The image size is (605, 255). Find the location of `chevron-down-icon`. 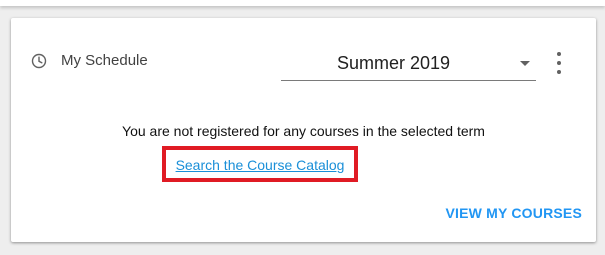

chevron-down-icon is located at coordinates (525, 63).